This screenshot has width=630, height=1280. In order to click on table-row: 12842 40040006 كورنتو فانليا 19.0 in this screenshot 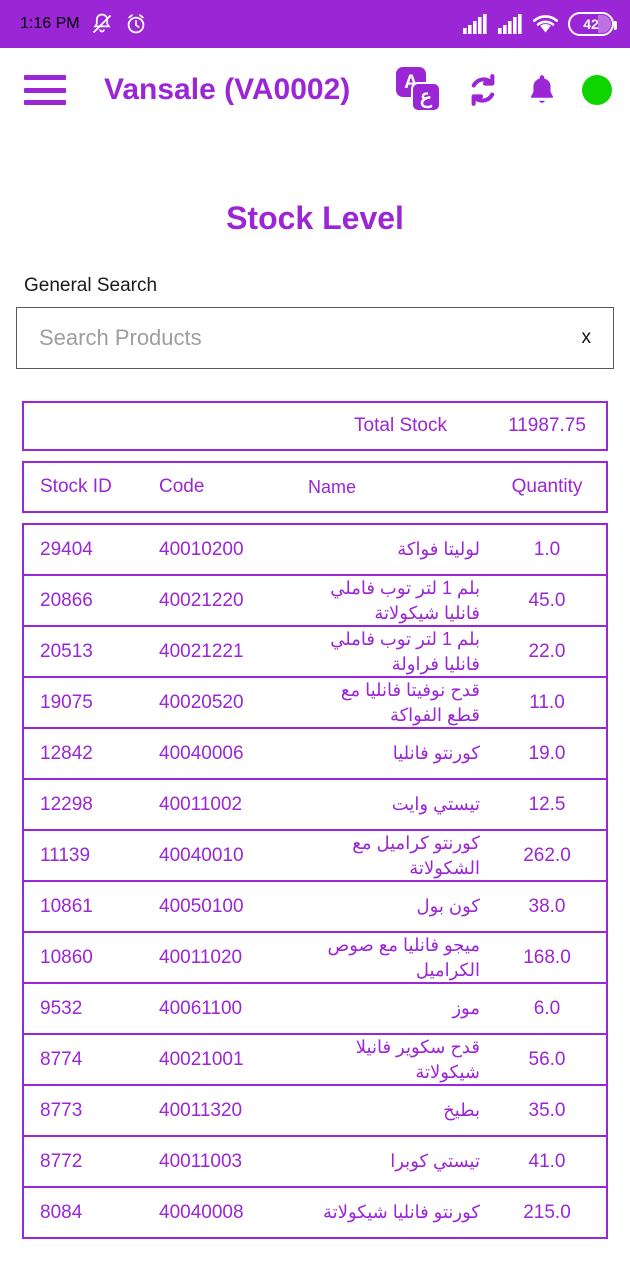, I will do `click(315, 754)`.